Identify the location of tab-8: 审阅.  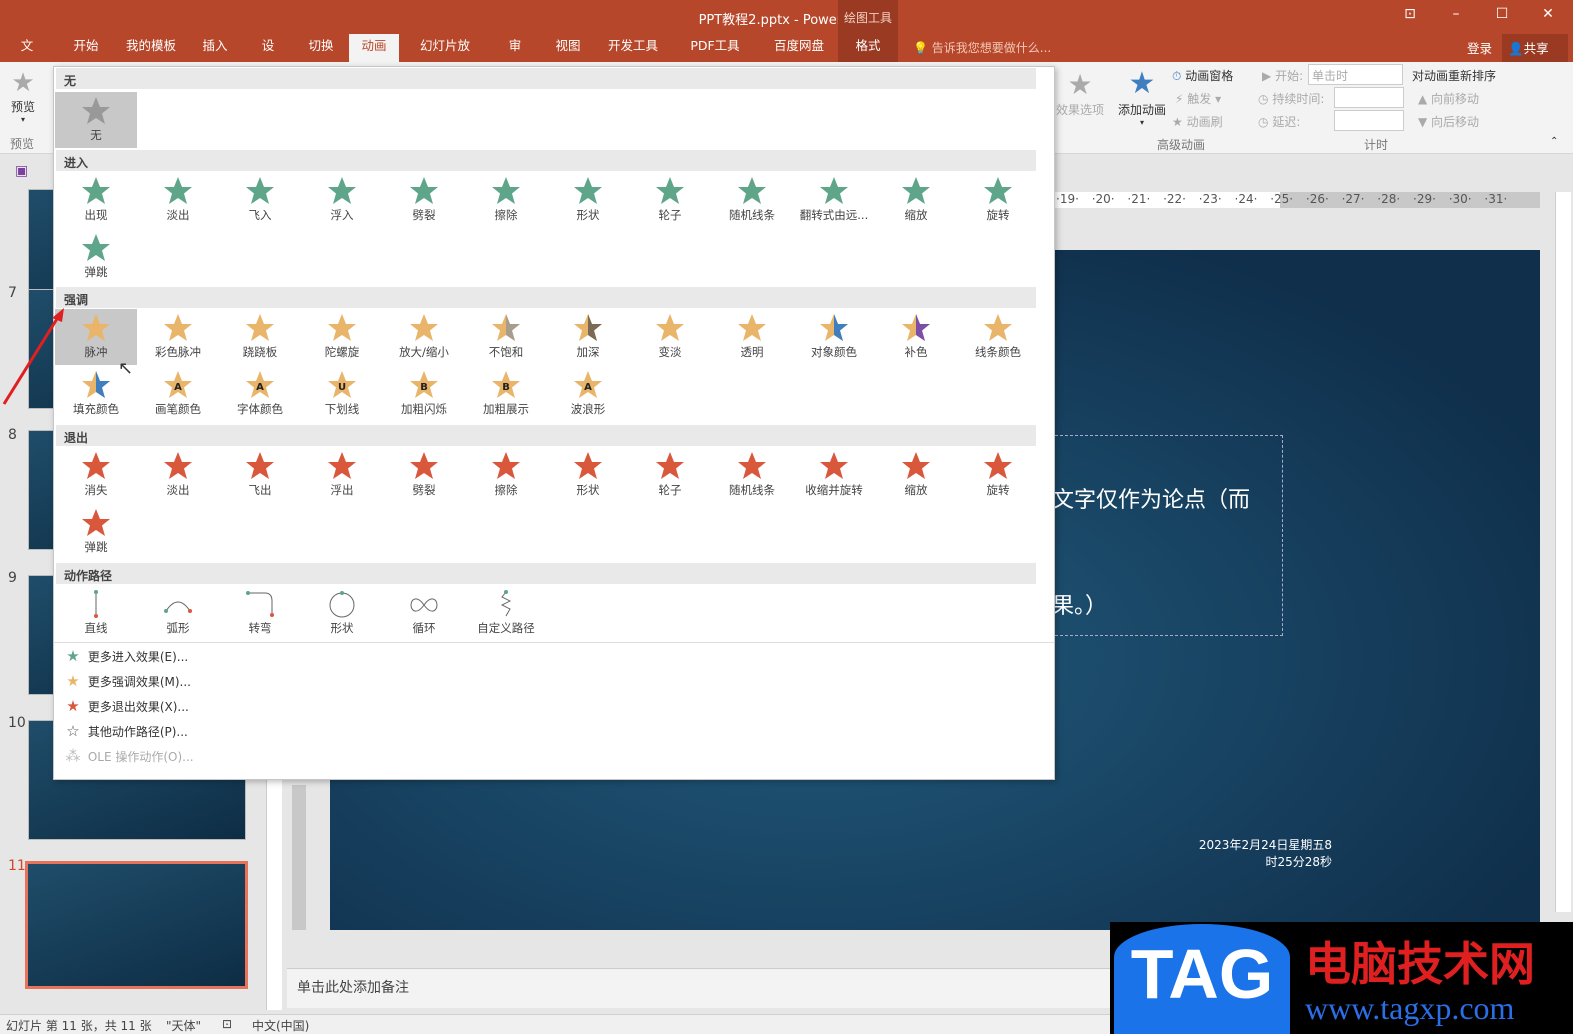
(515, 55).